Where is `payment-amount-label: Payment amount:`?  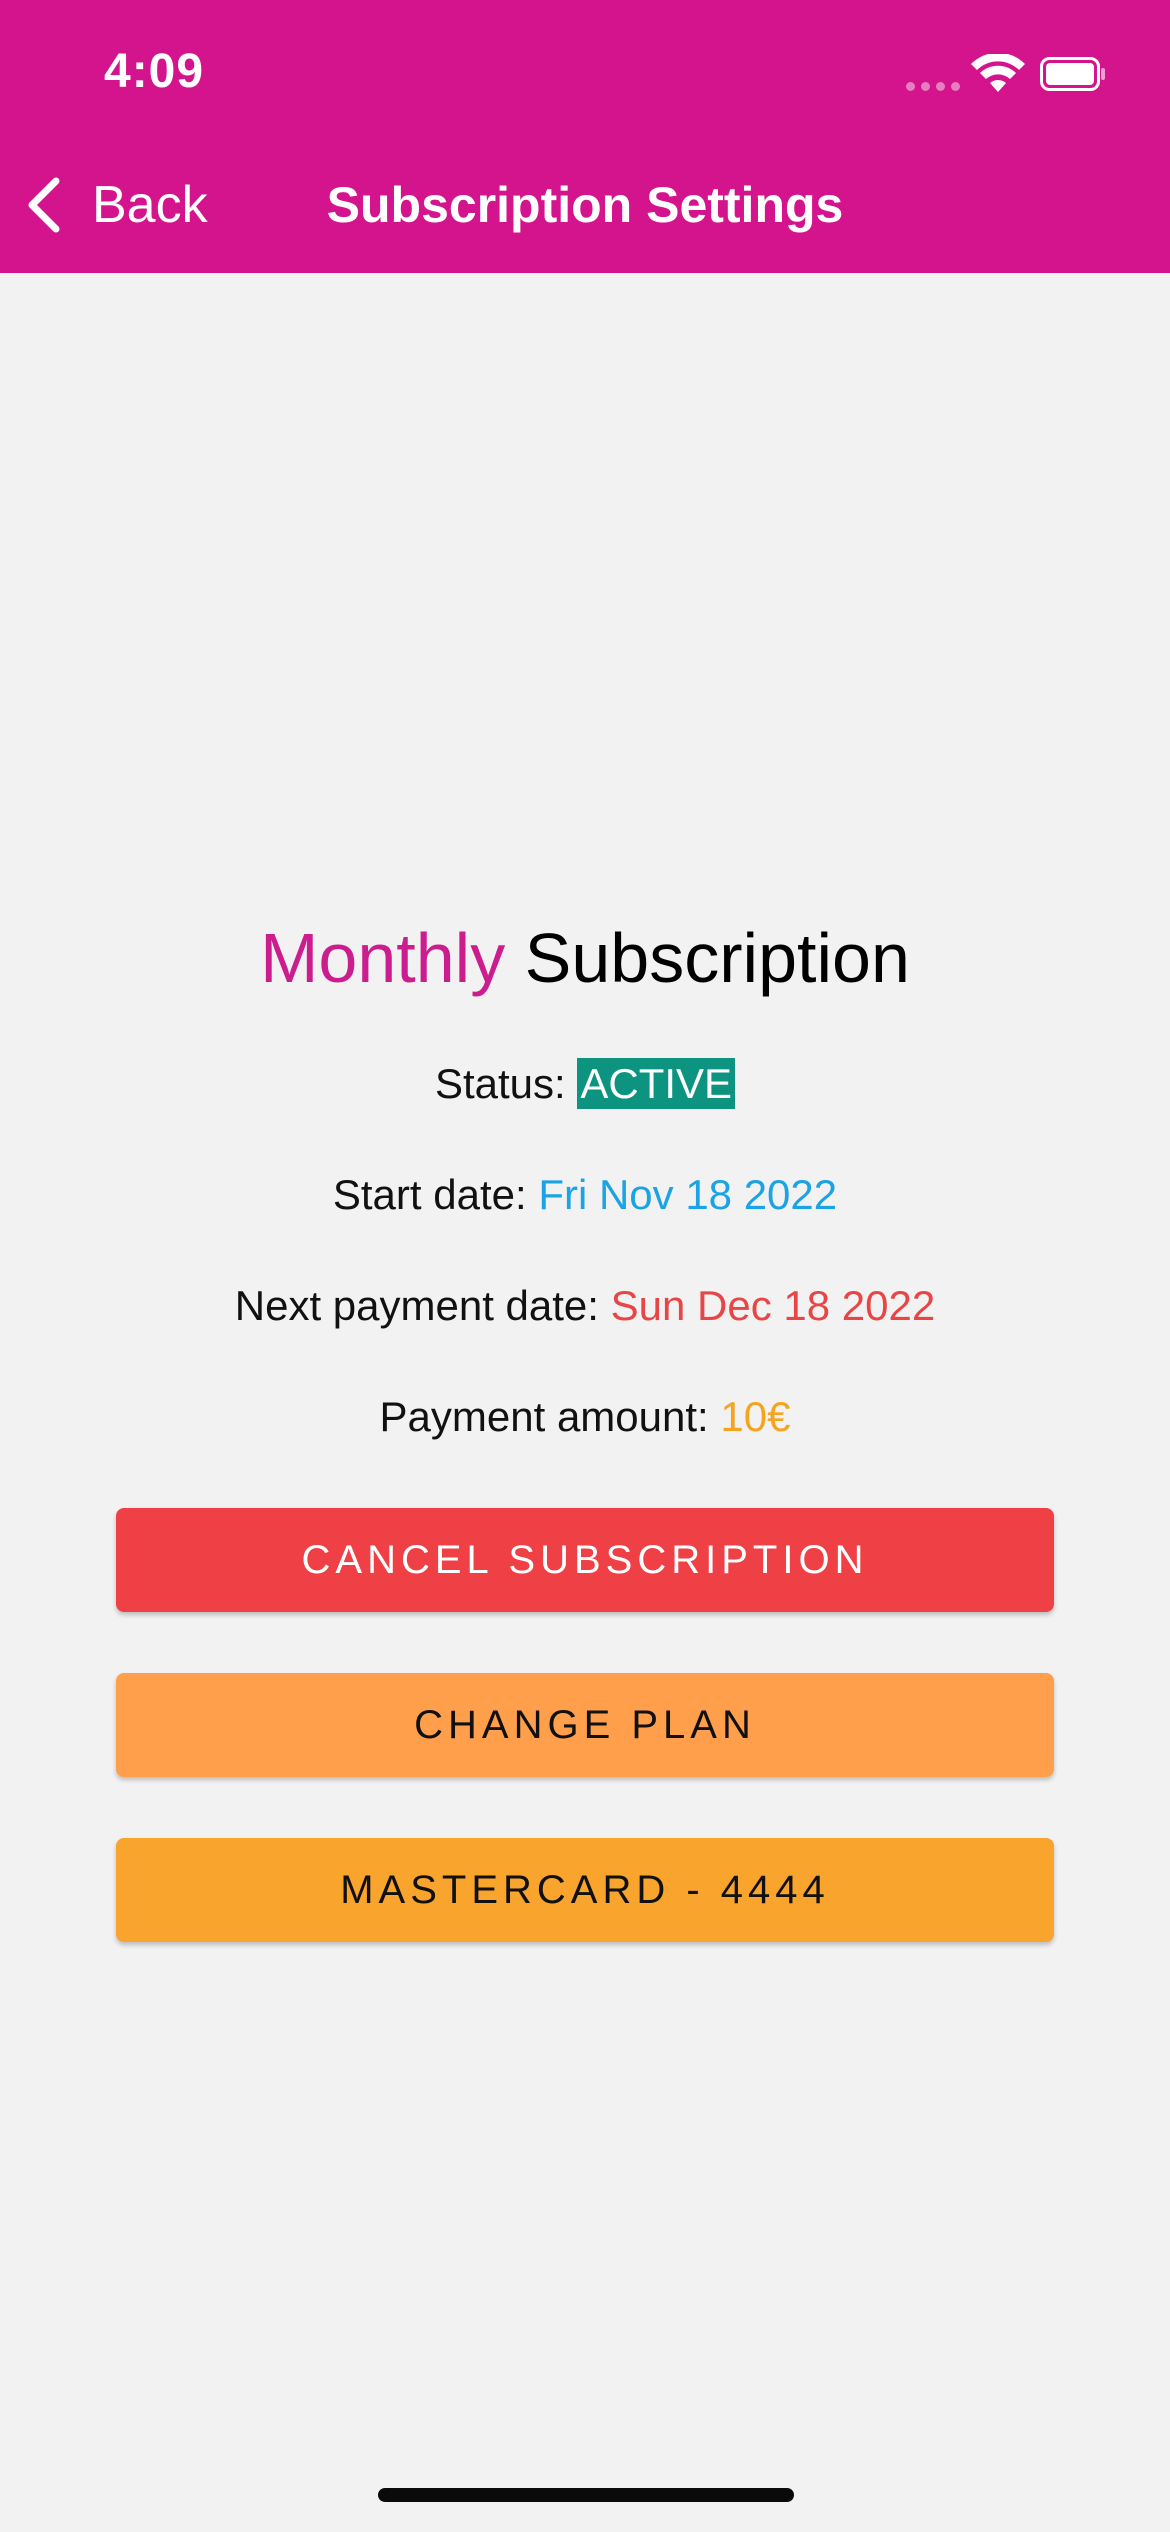
payment-amount-label: Payment amount: is located at coordinates (544, 1416).